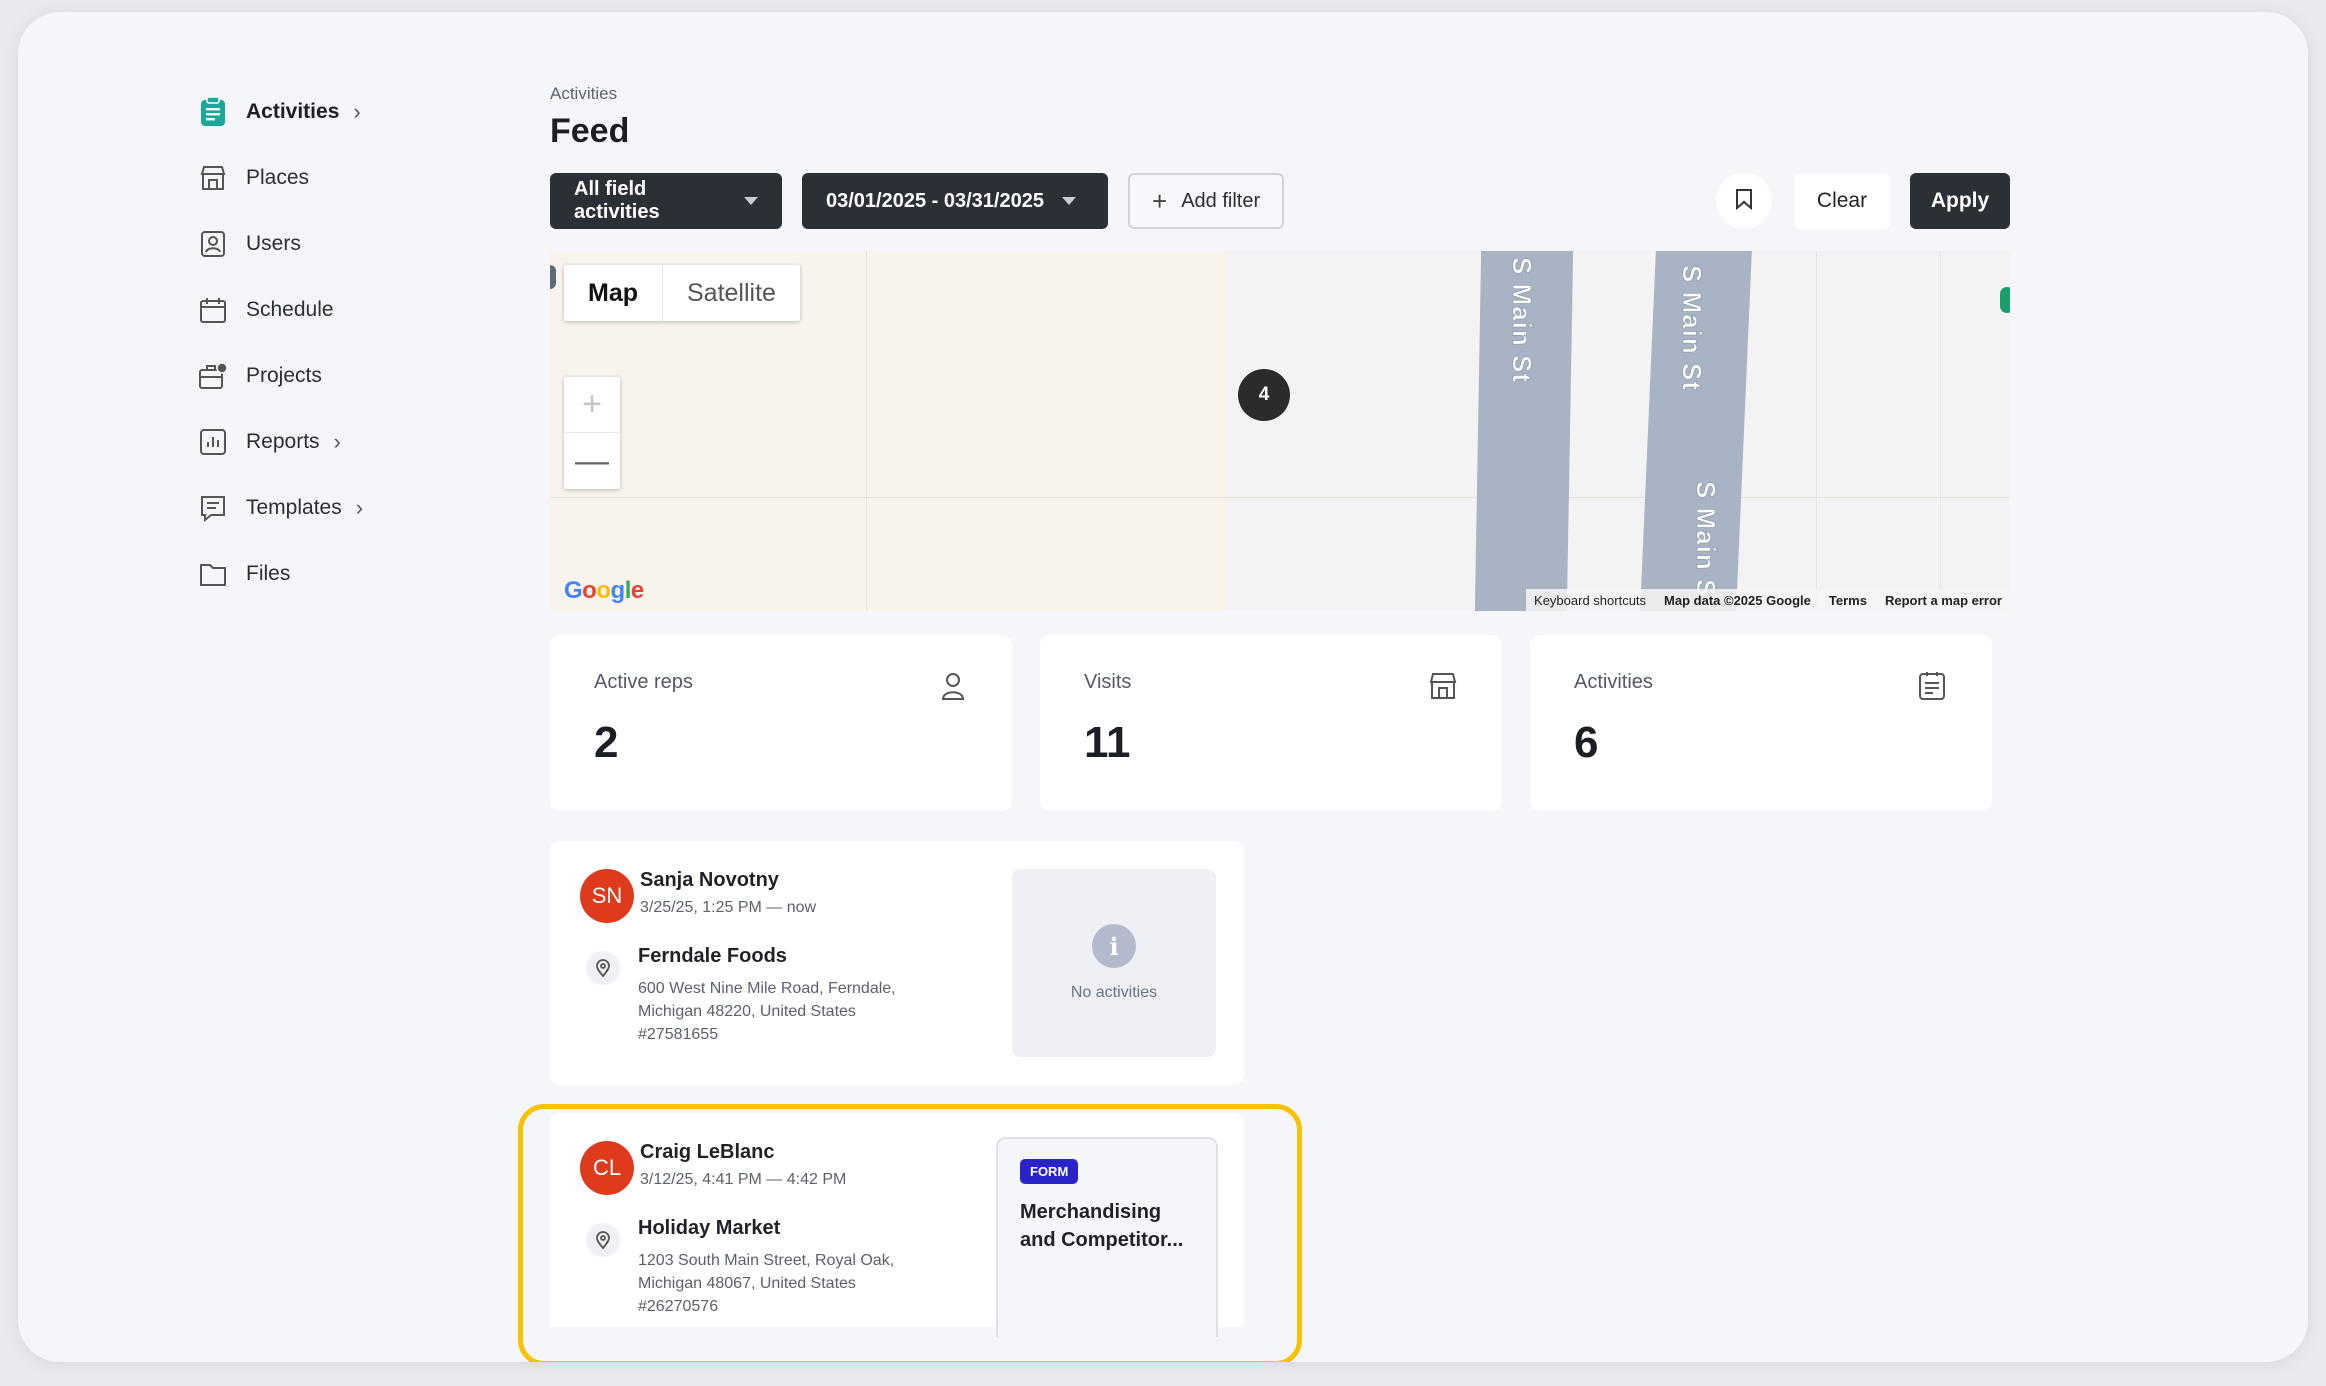 The width and height of the screenshot is (2326, 1386). What do you see at coordinates (1221, 200) in the screenshot?
I see `add-filter-label: Add filter` at bounding box center [1221, 200].